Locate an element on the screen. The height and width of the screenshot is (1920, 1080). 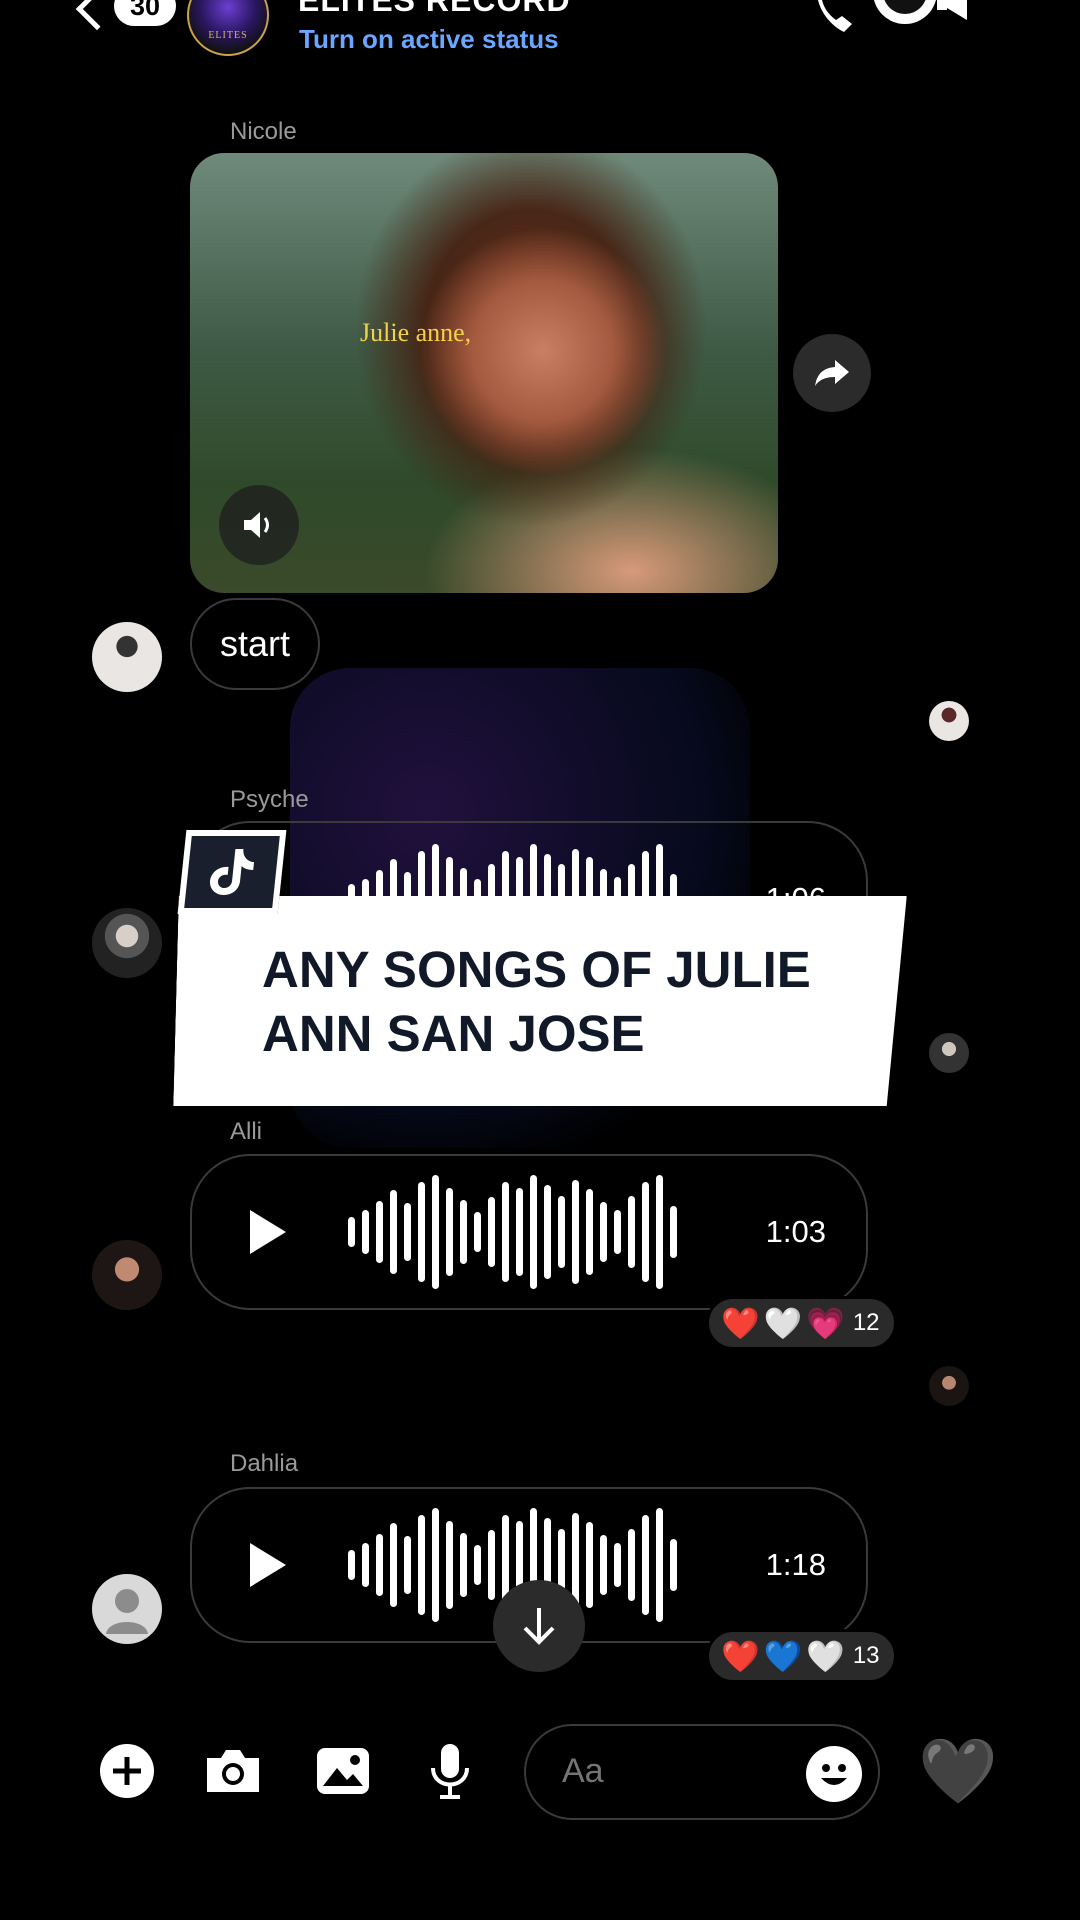
back-button: 30 is located at coordinates (126, 23).